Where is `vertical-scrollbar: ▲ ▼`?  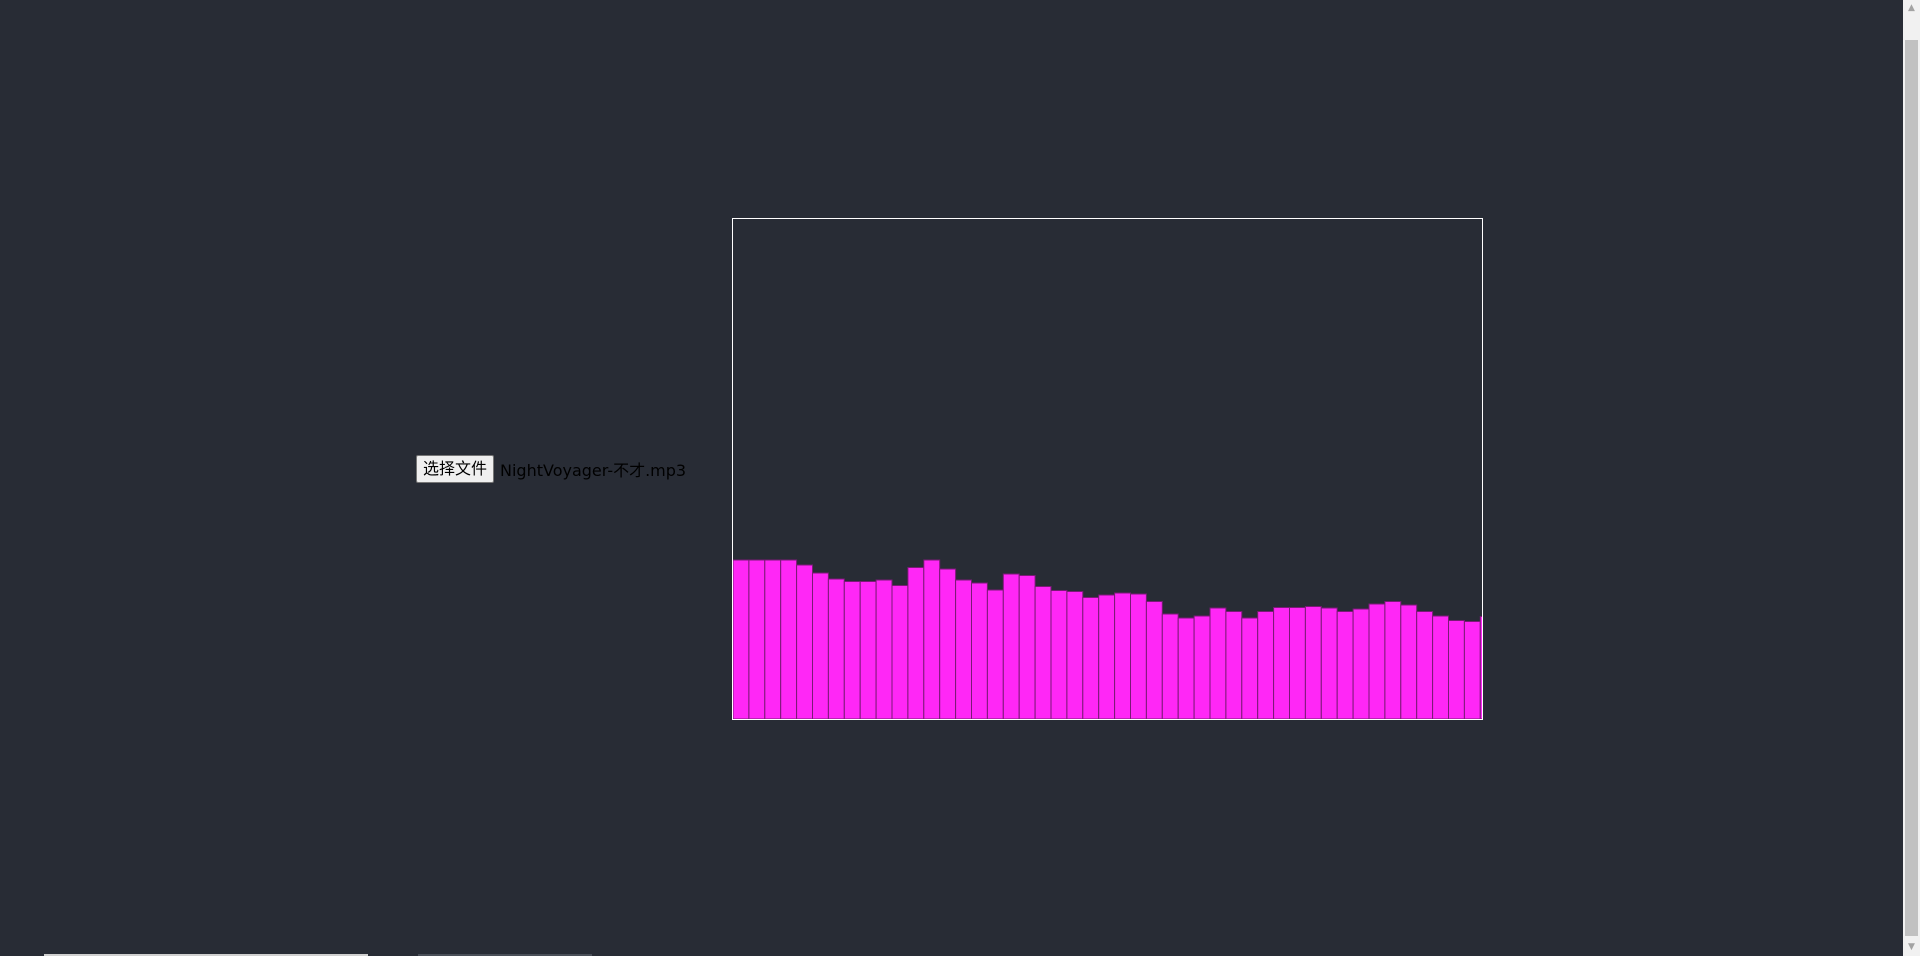 vertical-scrollbar: ▲ ▼ is located at coordinates (1911, 478).